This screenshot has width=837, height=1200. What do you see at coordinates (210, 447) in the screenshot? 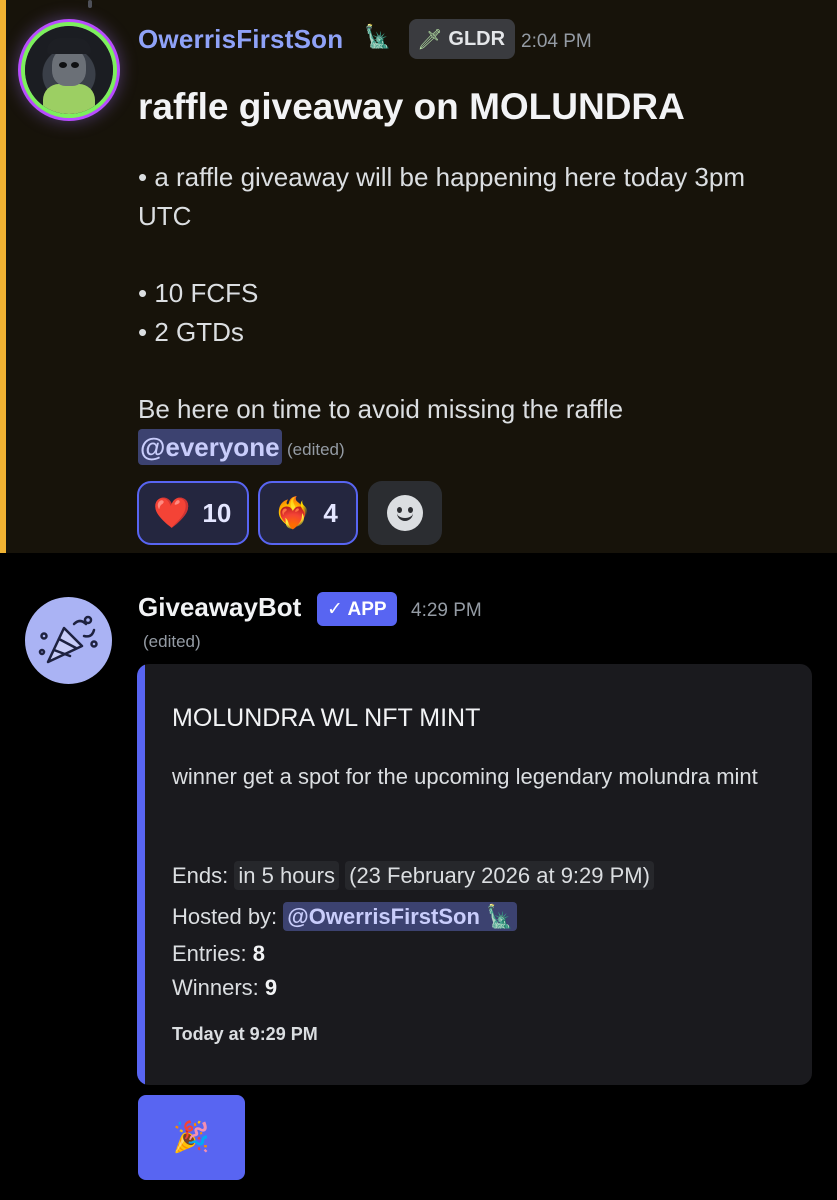
I see `everyone-mention: @everyone` at bounding box center [210, 447].